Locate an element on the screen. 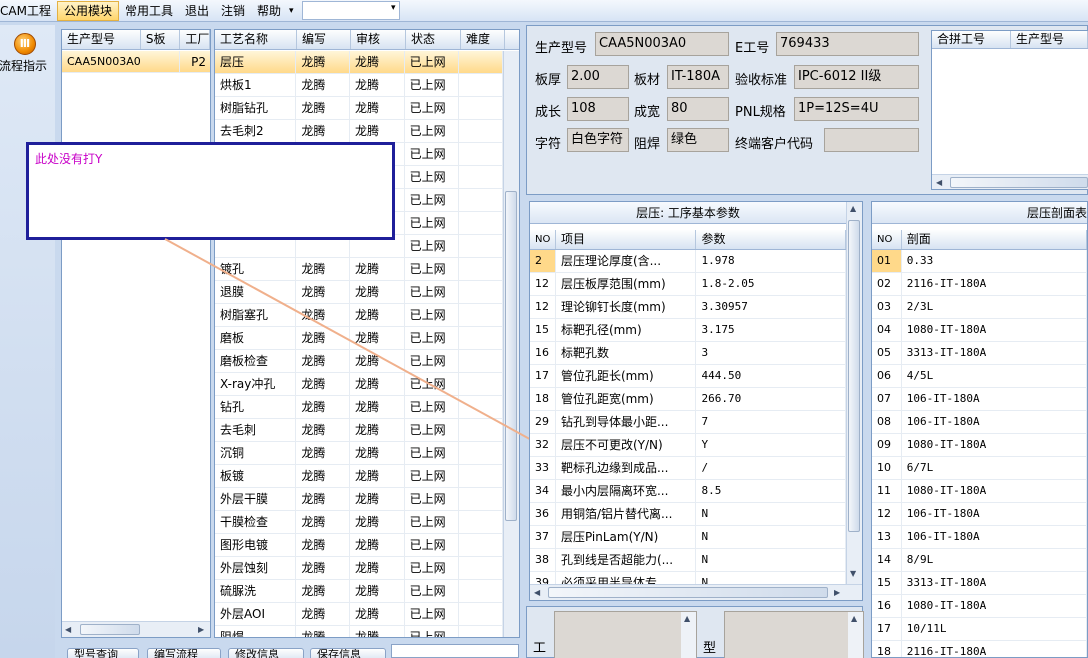 Image resolution: width=1088 pixels, height=658 pixels. table-row: 02 2116-IT-180A is located at coordinates (979, 284).